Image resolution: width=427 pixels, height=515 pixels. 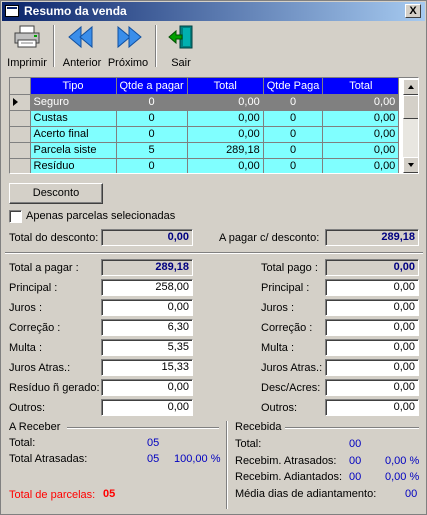 What do you see at coordinates (147, 287) in the screenshot?
I see `principal-field: 258,00` at bounding box center [147, 287].